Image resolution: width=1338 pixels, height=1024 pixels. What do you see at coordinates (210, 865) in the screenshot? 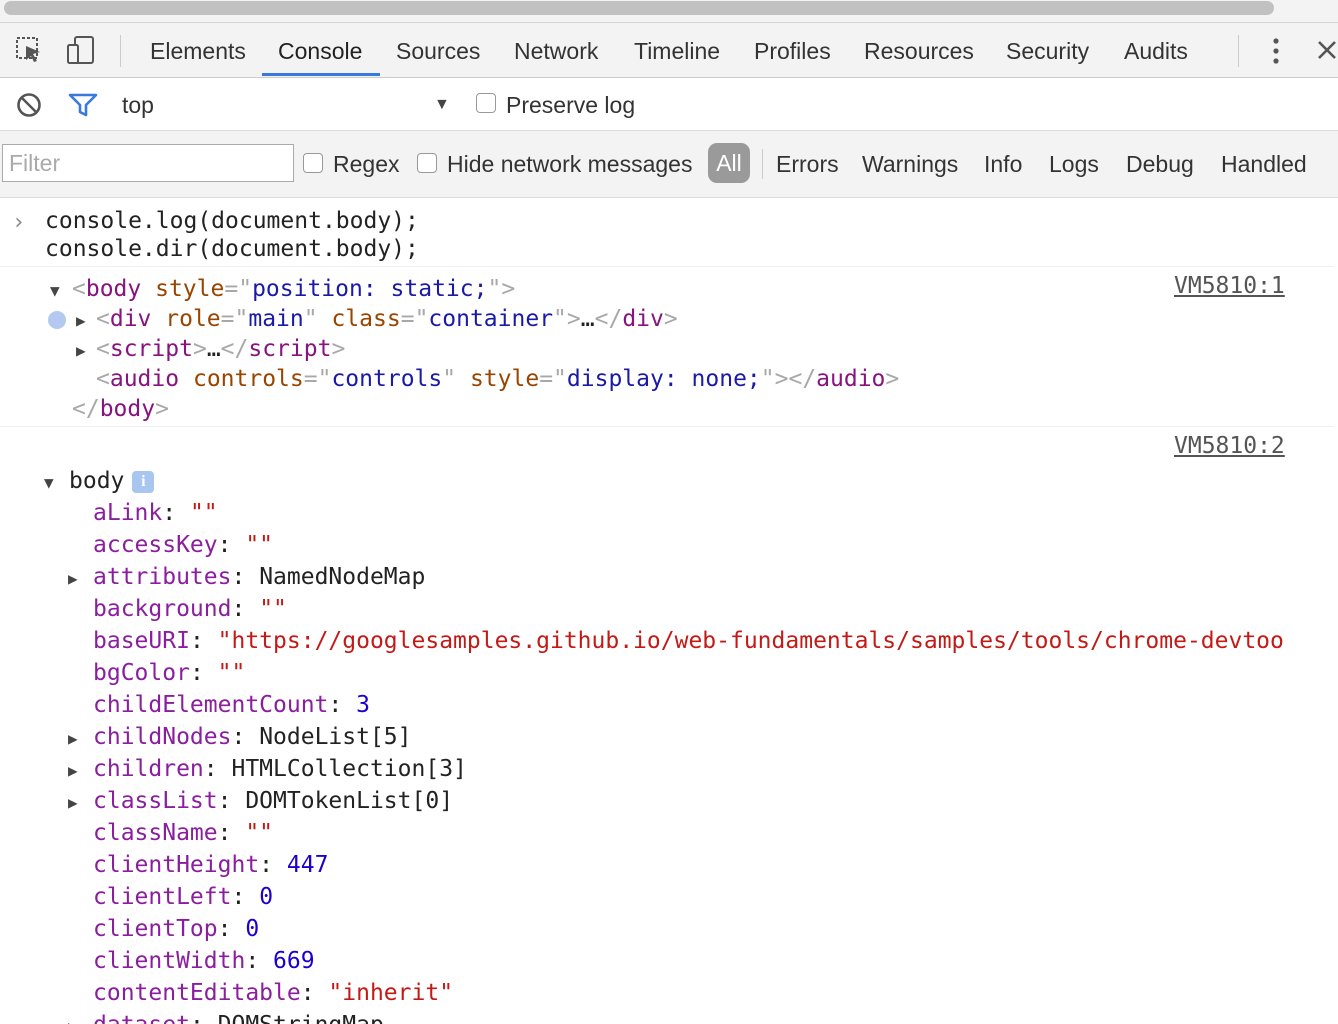
I see `property-row: clientHeight: 447` at bounding box center [210, 865].